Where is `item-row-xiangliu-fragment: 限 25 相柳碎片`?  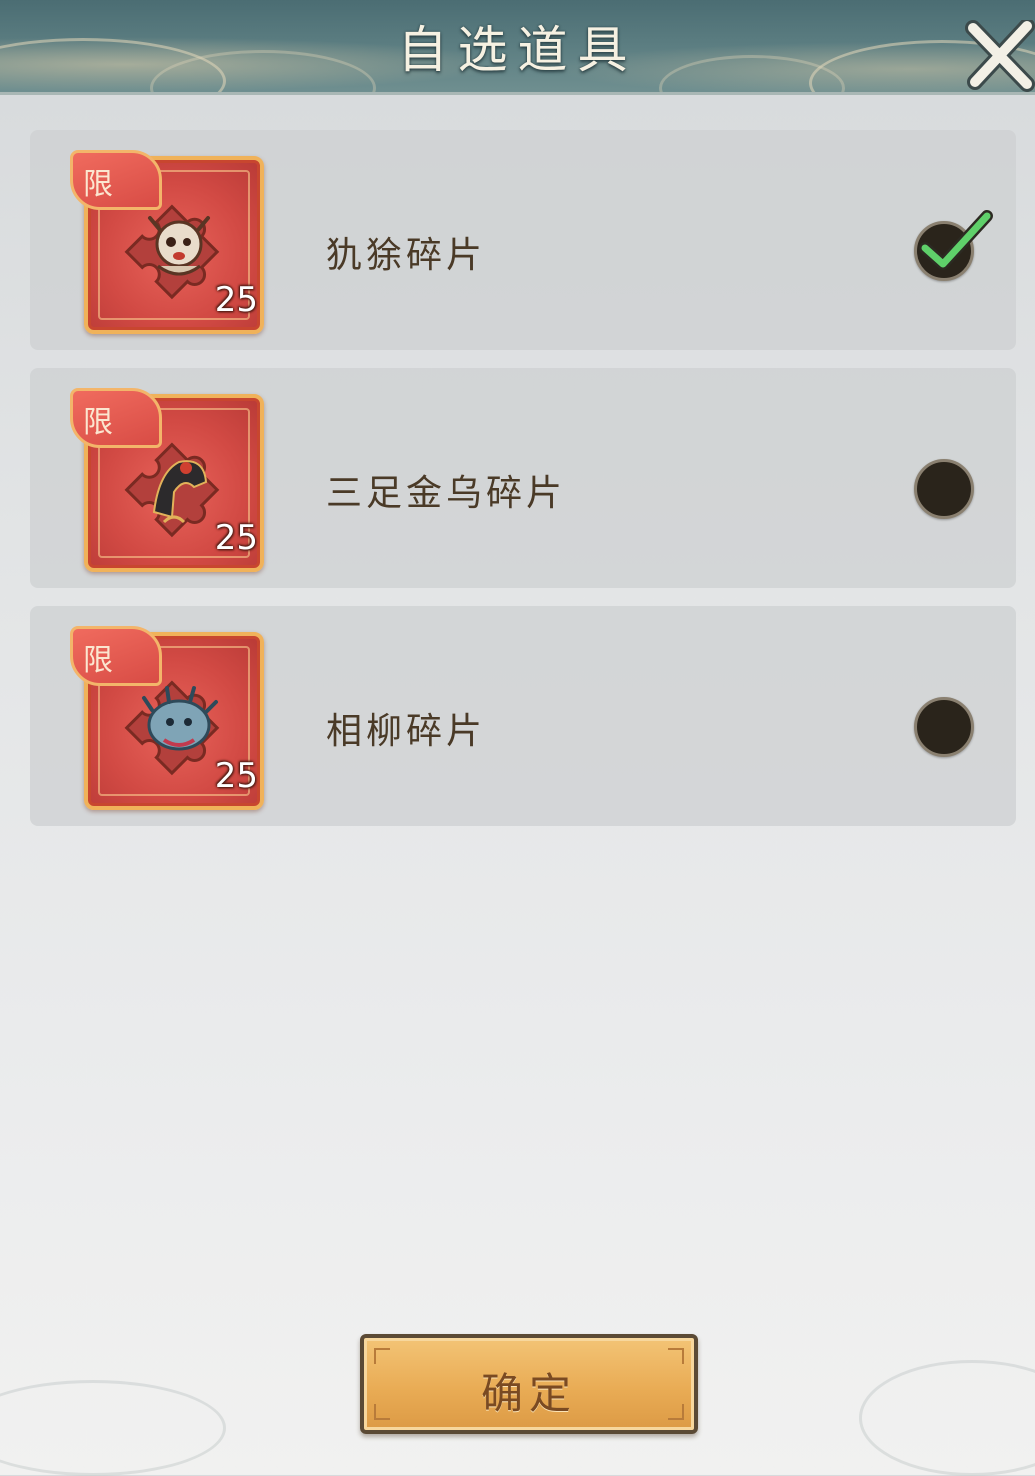 item-row-xiangliu-fragment: 限 25 相柳碎片 is located at coordinates (523, 716).